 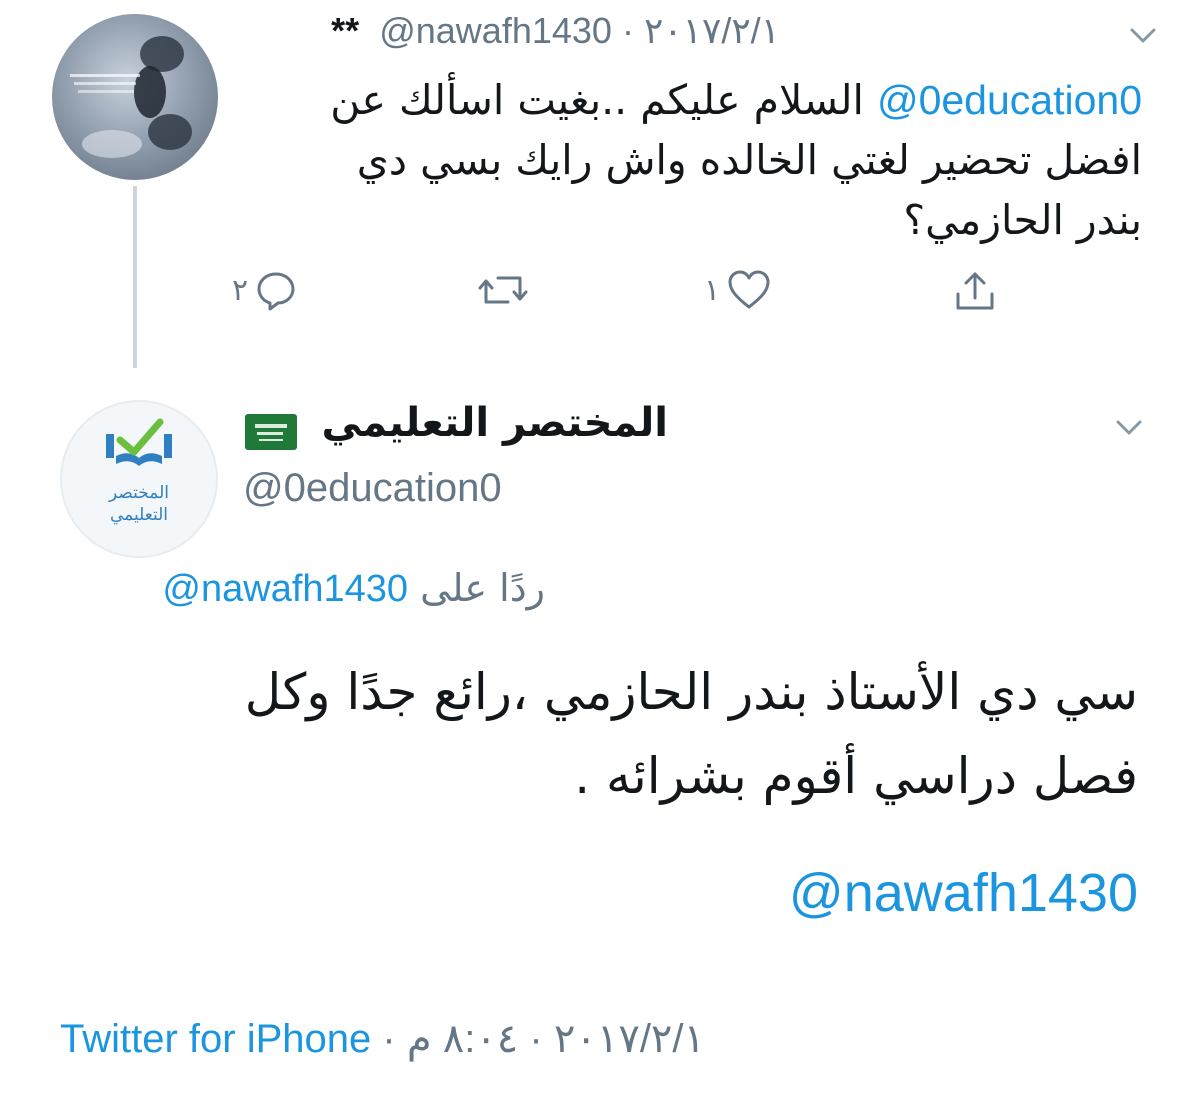 I want to click on share-button, so click(x=975, y=291).